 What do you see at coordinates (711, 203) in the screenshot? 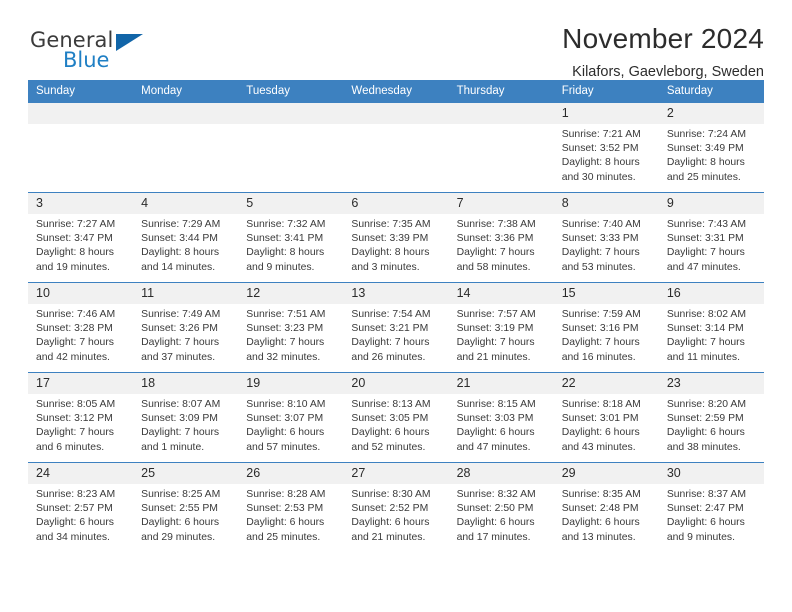
I see `day-number: 9` at bounding box center [711, 203].